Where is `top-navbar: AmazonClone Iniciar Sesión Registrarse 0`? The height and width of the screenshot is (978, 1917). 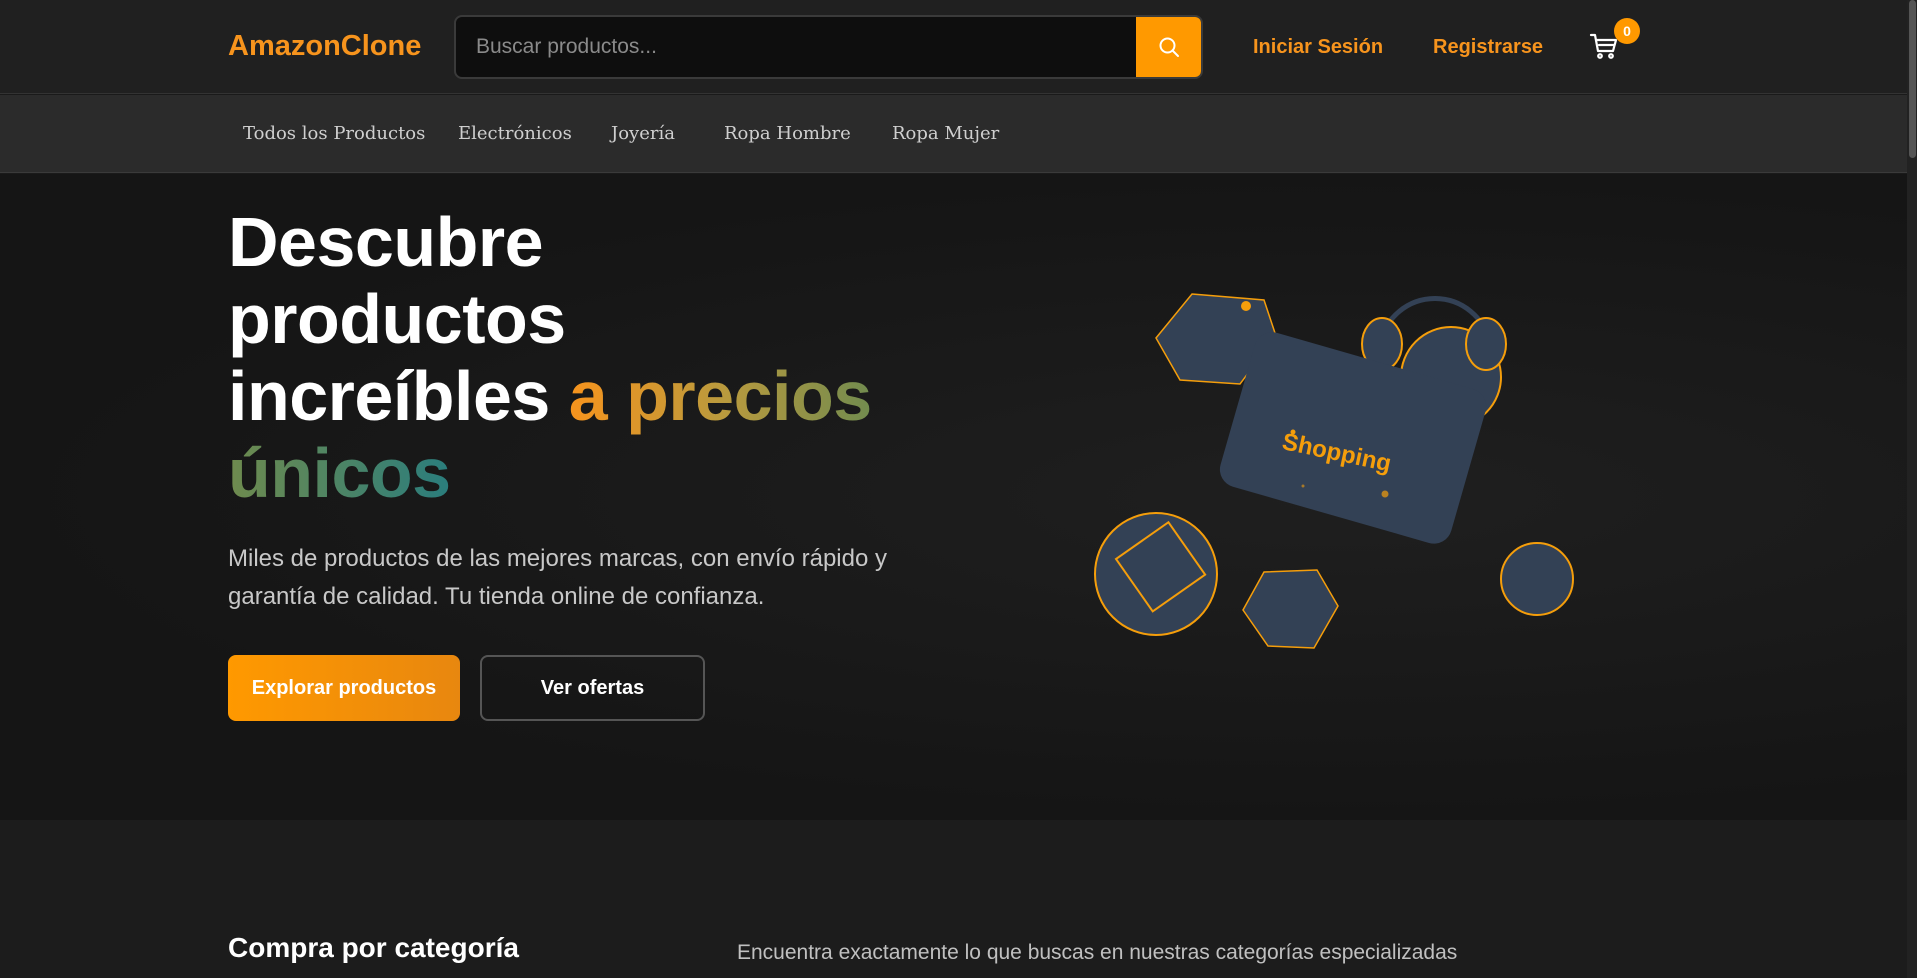
top-navbar: AmazonClone Iniciar Sesión Registrarse 0 is located at coordinates (953, 47).